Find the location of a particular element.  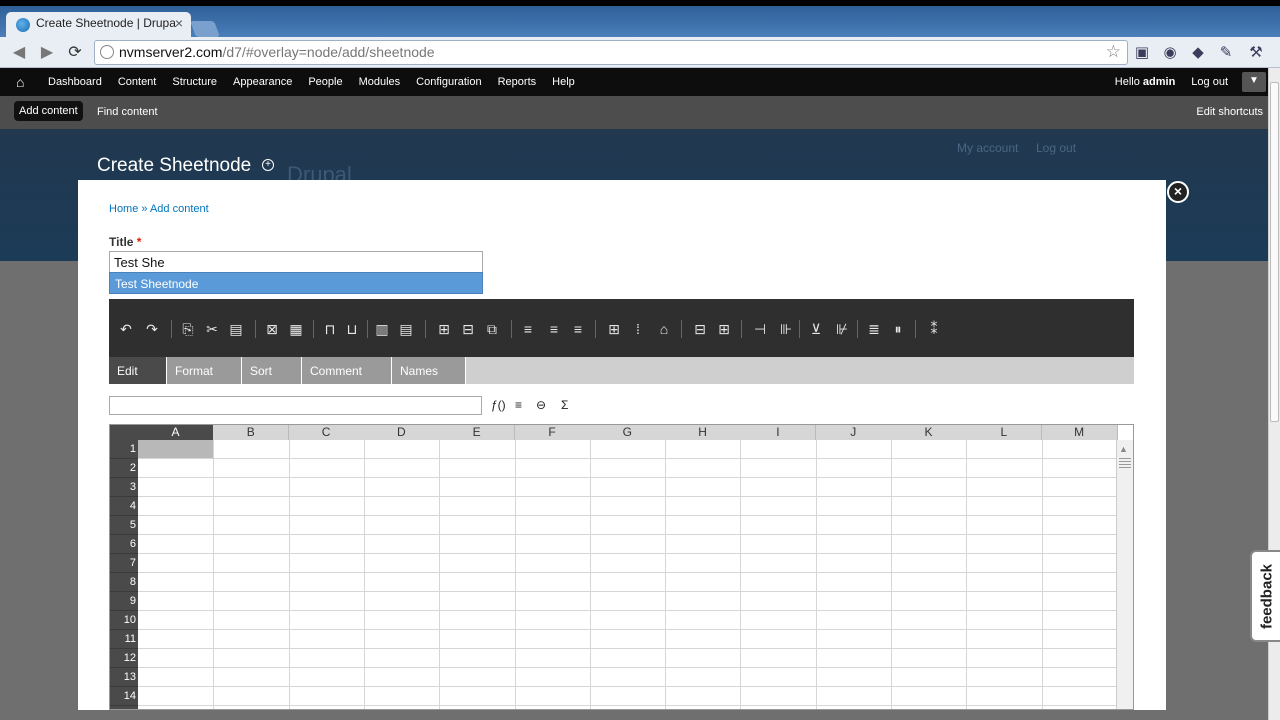

eyedropper-icon: ✎ is located at coordinates (1226, 53).